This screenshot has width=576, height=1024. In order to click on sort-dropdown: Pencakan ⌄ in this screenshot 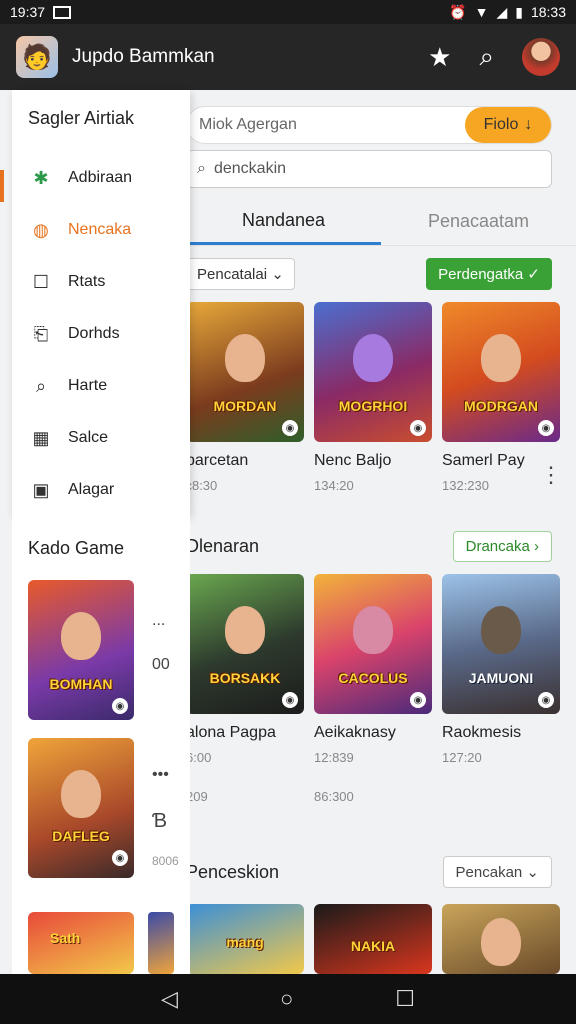, I will do `click(497, 872)`.